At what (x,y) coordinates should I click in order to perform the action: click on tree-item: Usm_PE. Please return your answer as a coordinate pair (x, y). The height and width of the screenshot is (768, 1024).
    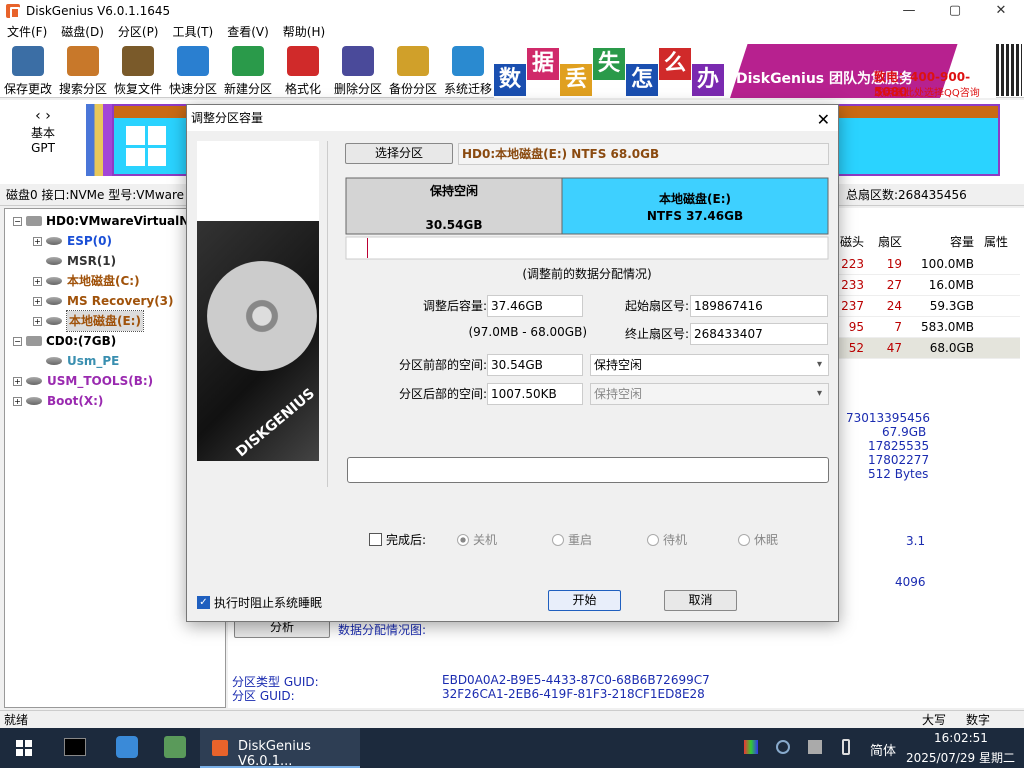
    Looking at the image, I should click on (76, 361).